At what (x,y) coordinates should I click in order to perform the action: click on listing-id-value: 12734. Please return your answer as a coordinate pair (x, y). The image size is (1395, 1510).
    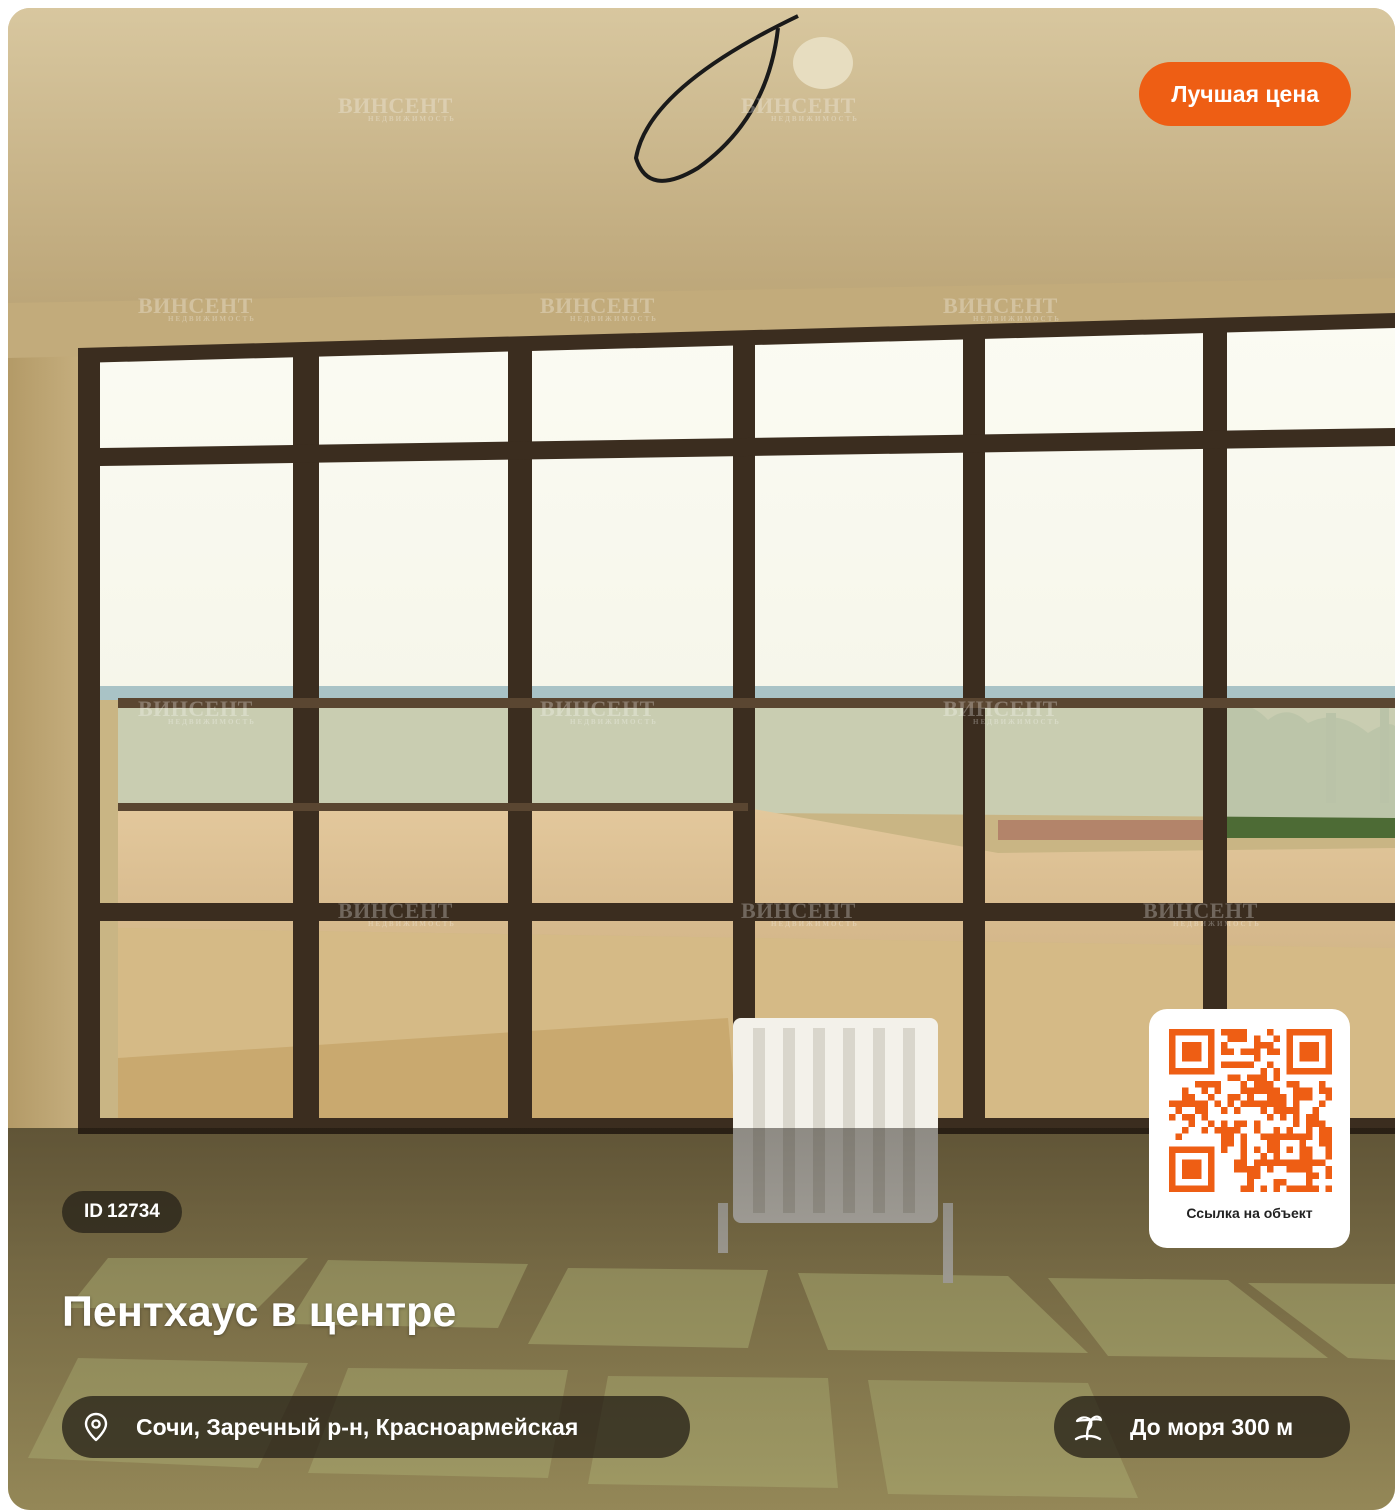
    Looking at the image, I should click on (133, 1211).